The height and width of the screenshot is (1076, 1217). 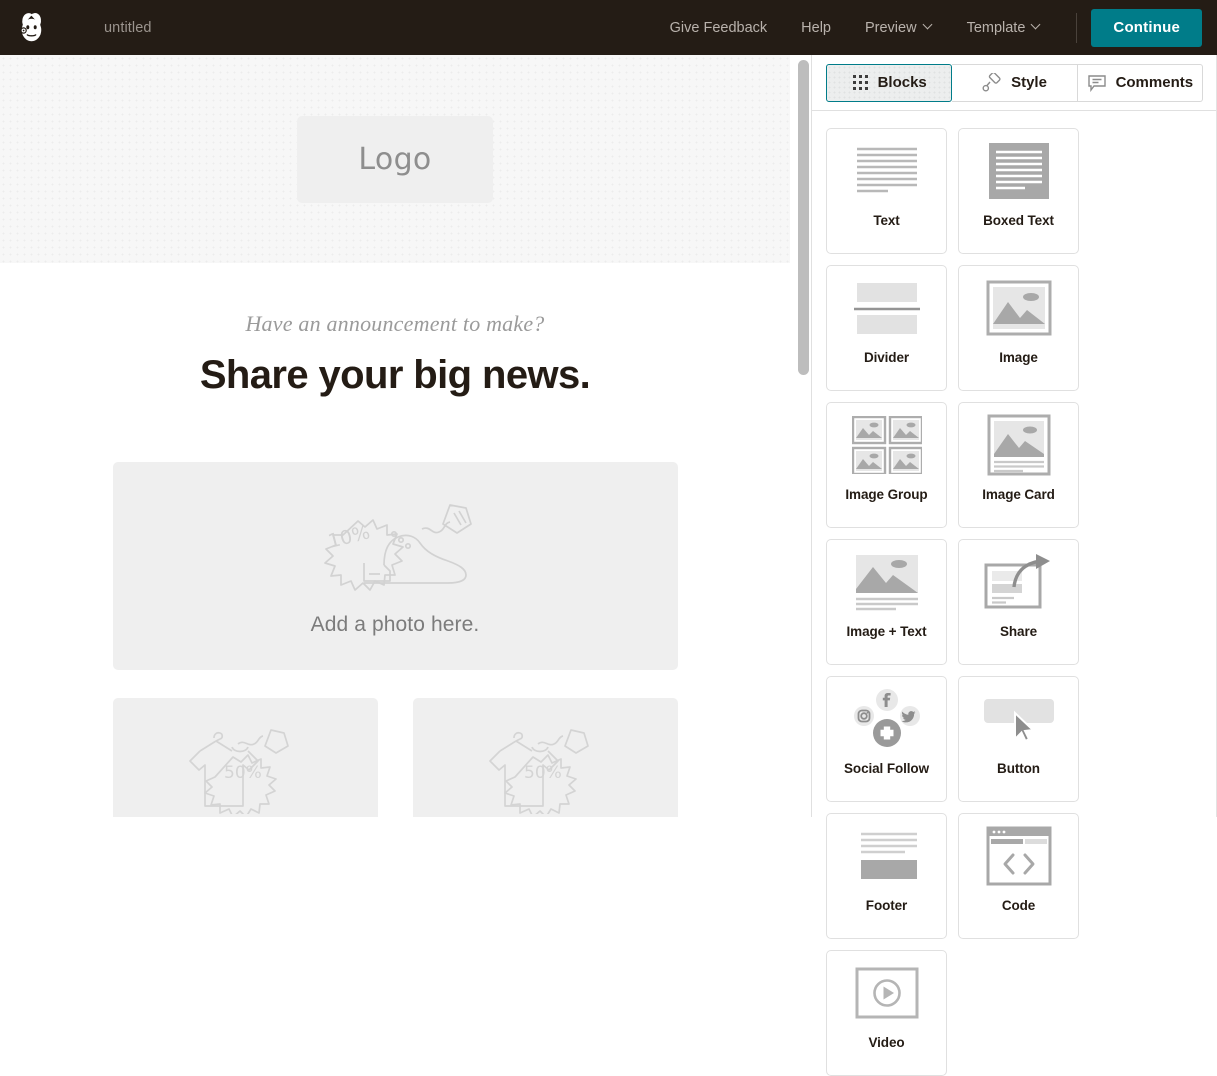 What do you see at coordinates (397, 547) in the screenshot?
I see `shoe-discount-illustration: 10%` at bounding box center [397, 547].